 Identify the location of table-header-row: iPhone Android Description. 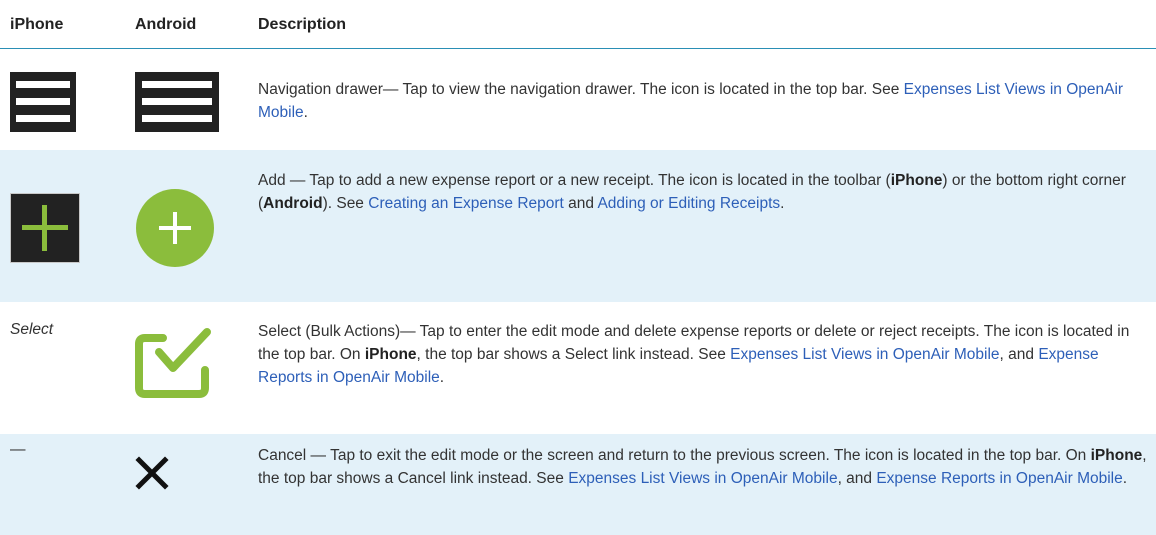
(578, 24).